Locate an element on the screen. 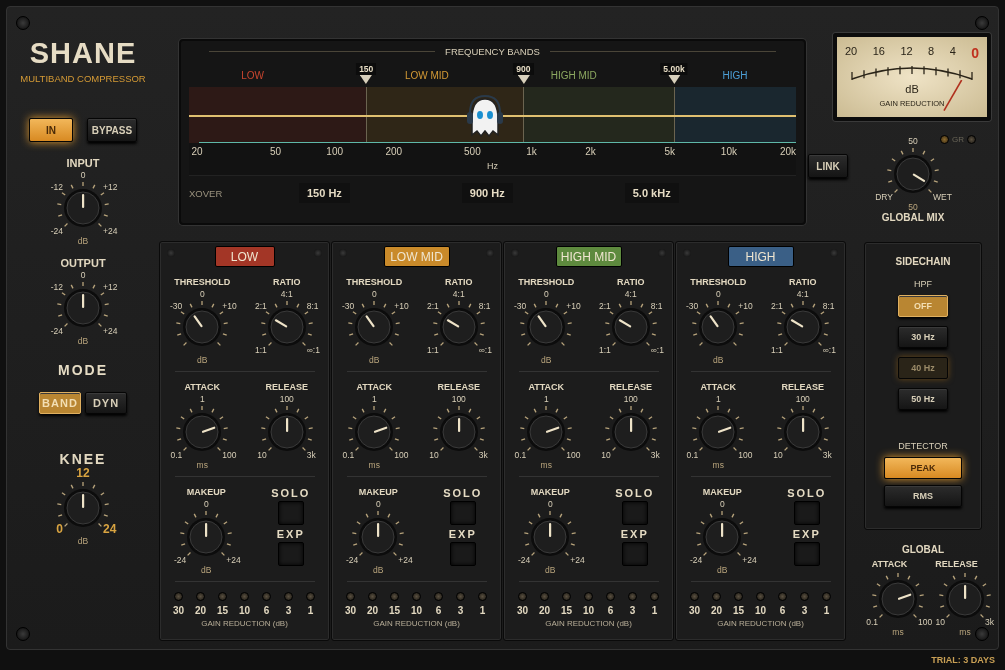  gr-label: GR is located at coordinates (958, 139).